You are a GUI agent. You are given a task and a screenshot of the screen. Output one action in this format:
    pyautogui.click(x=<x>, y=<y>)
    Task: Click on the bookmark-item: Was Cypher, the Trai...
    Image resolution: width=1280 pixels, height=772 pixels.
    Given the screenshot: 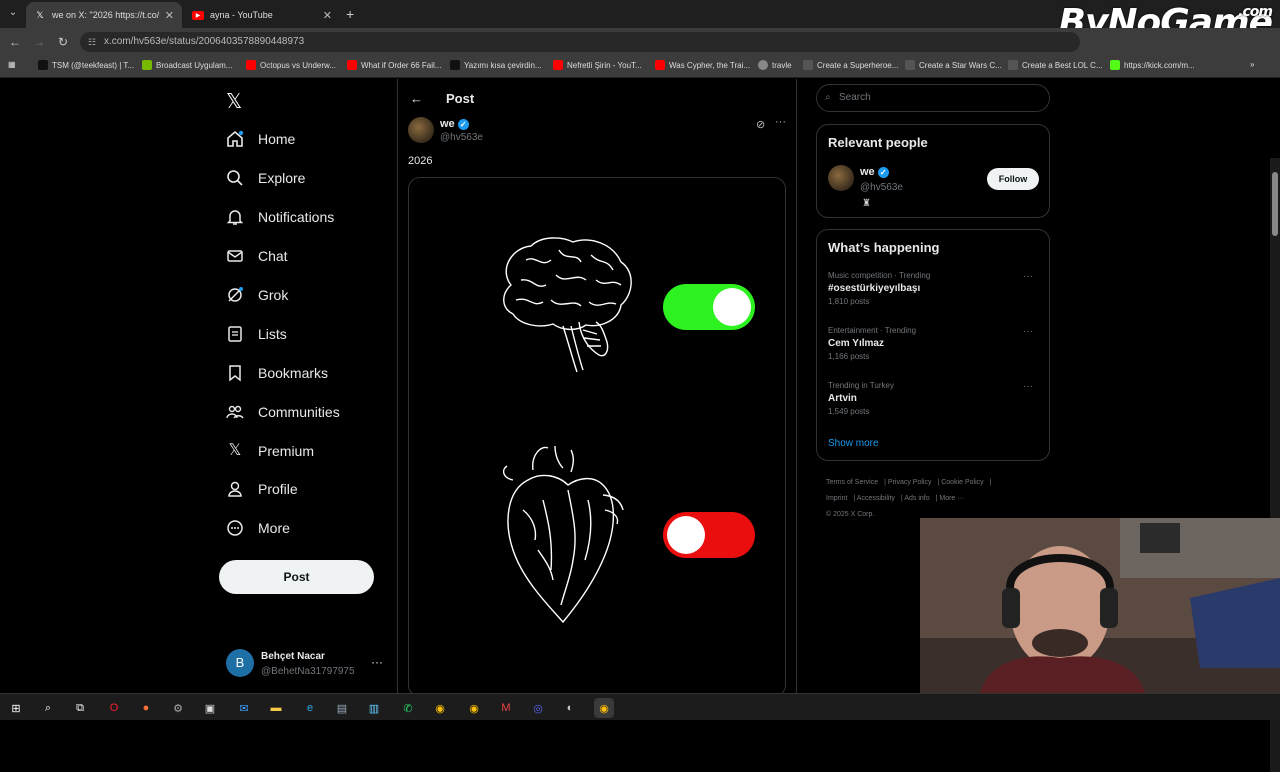 What is the action you would take?
    pyautogui.click(x=702, y=65)
    